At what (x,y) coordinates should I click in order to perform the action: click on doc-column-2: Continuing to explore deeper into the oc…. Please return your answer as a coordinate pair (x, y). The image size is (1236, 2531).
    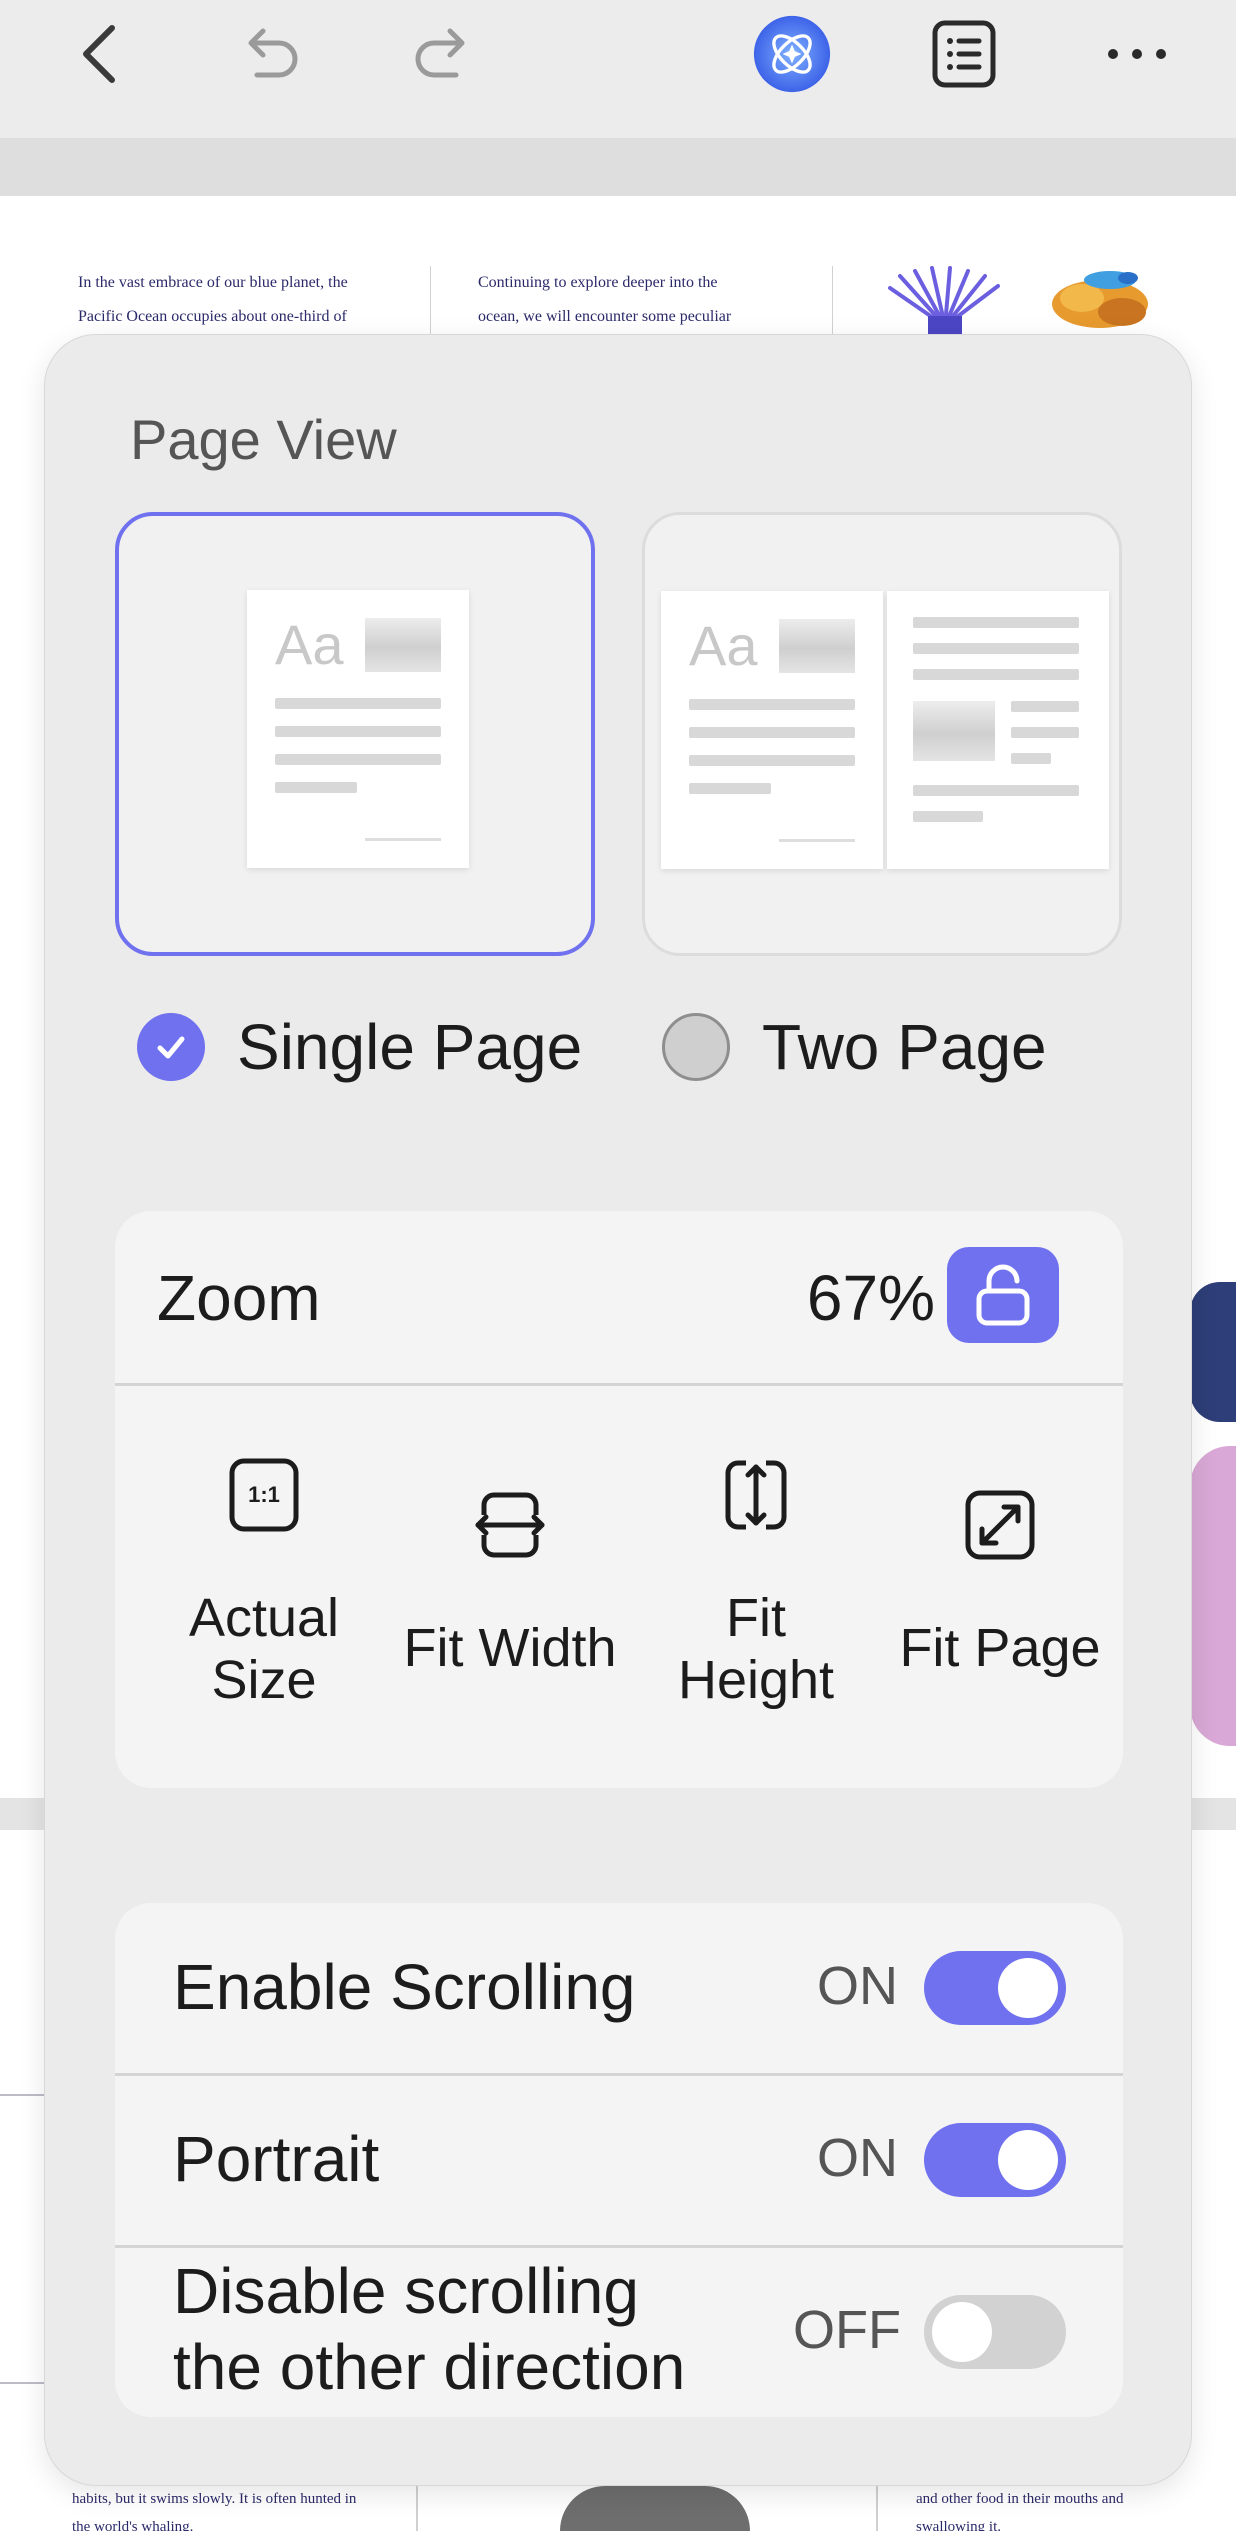
    Looking at the image, I should click on (604, 300).